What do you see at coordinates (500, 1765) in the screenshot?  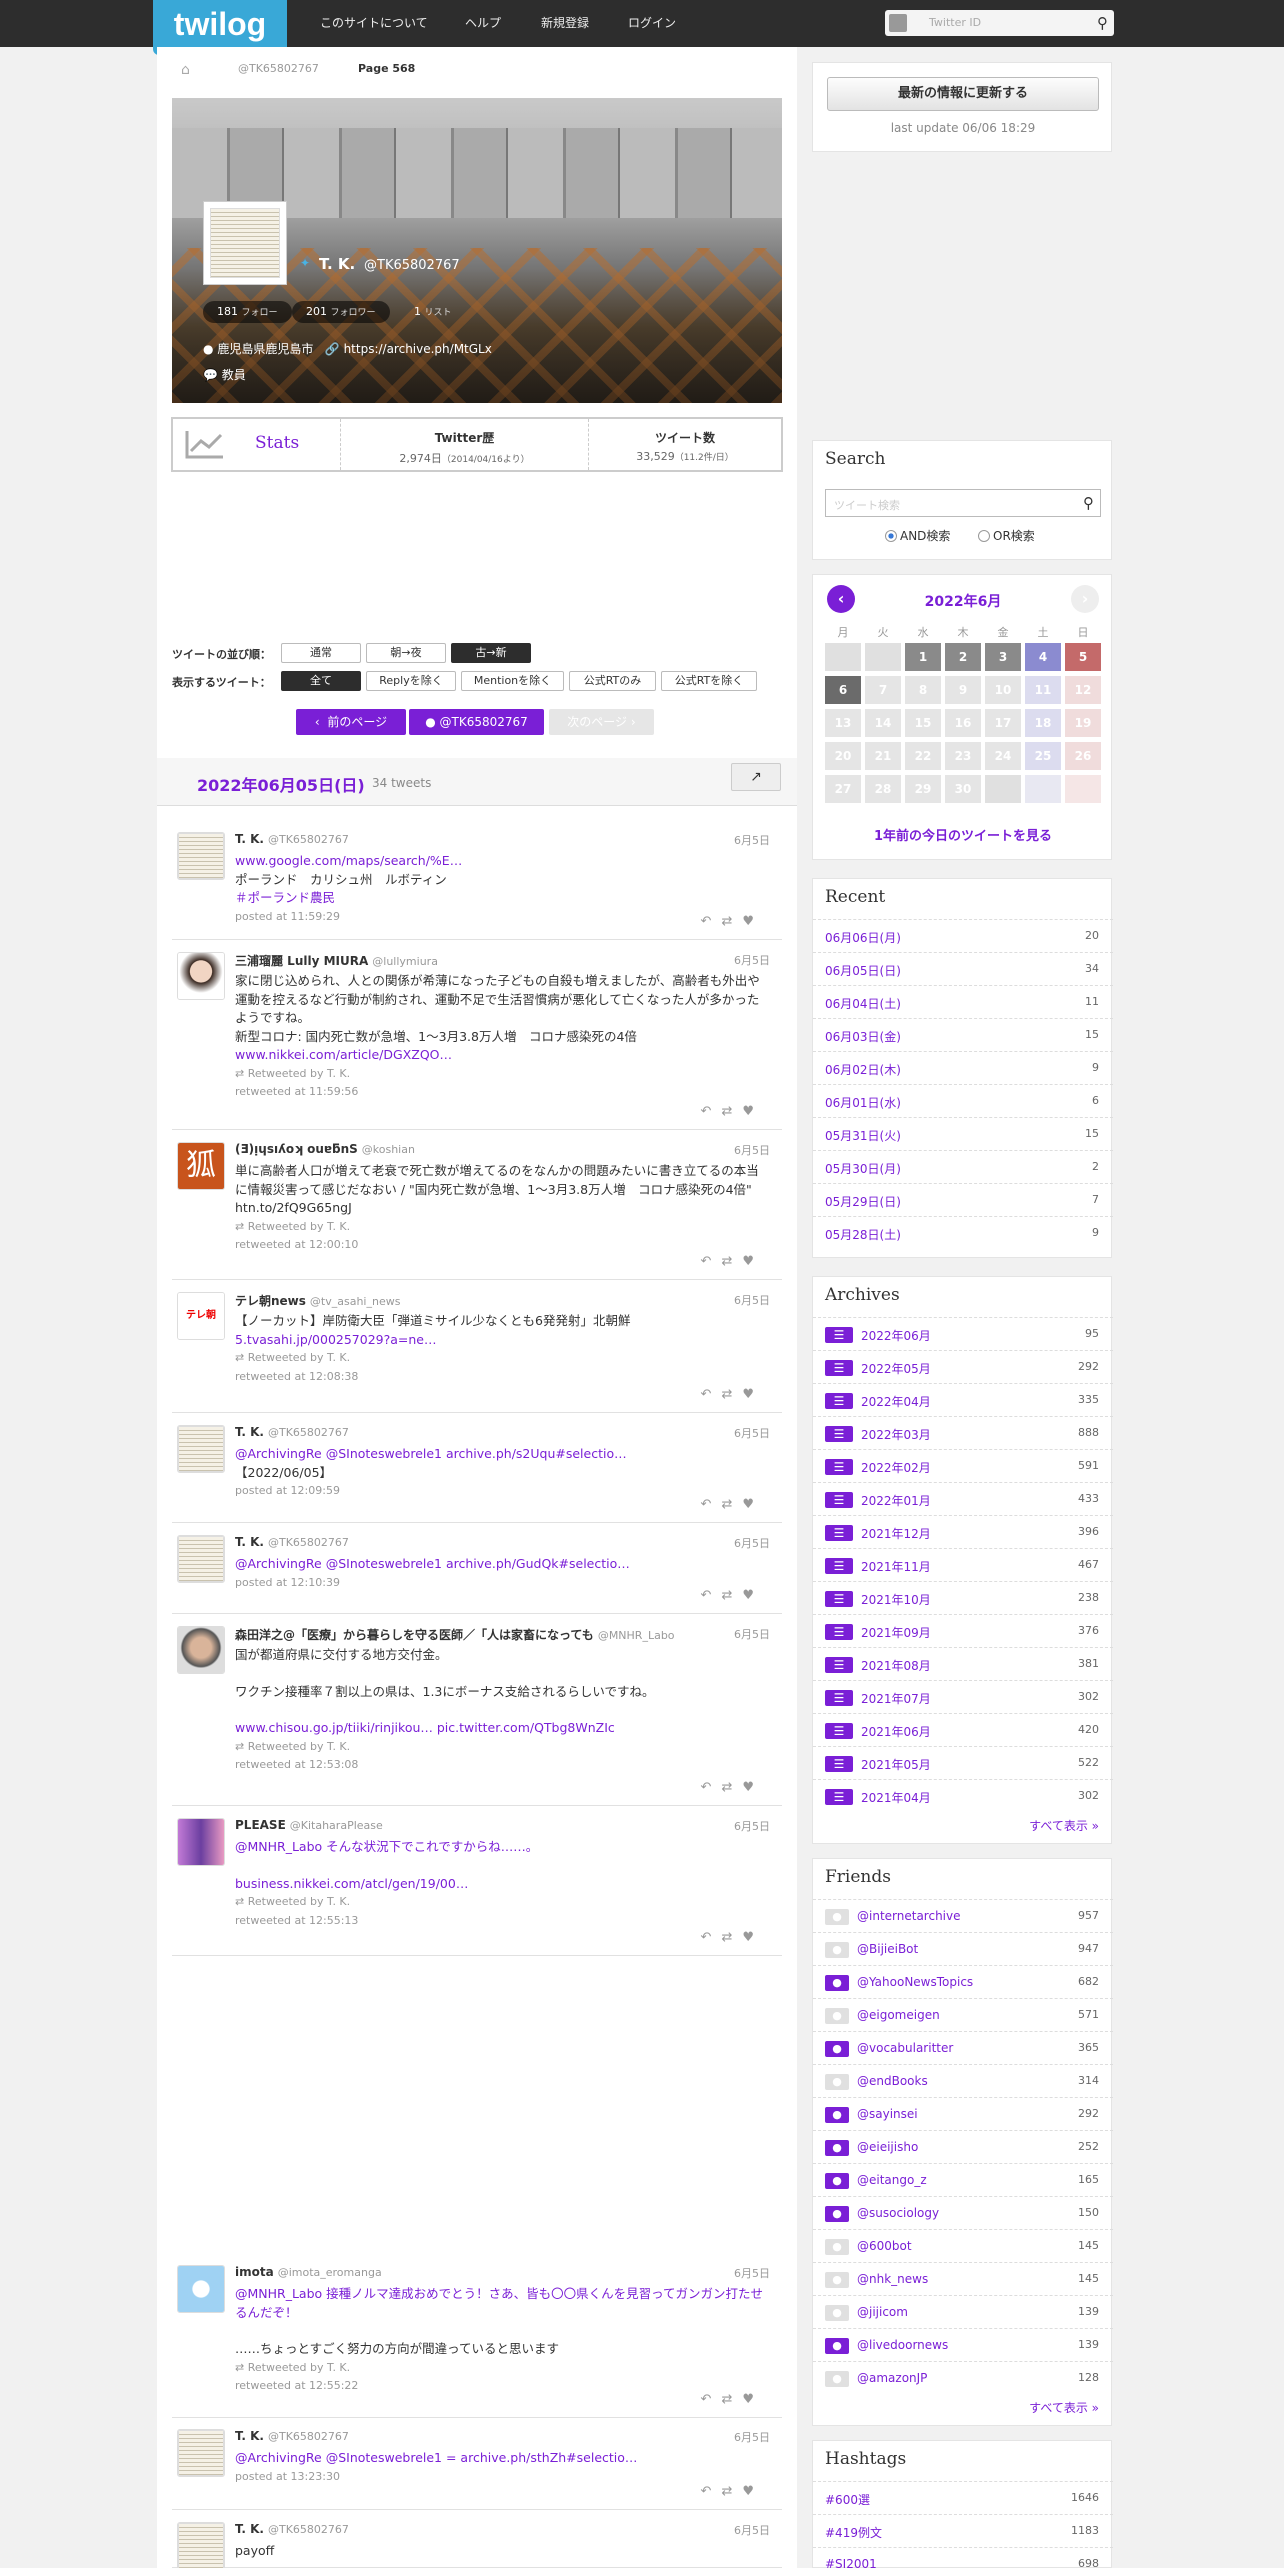 I see `tweet-timestamp: retweeted at 12:53:08` at bounding box center [500, 1765].